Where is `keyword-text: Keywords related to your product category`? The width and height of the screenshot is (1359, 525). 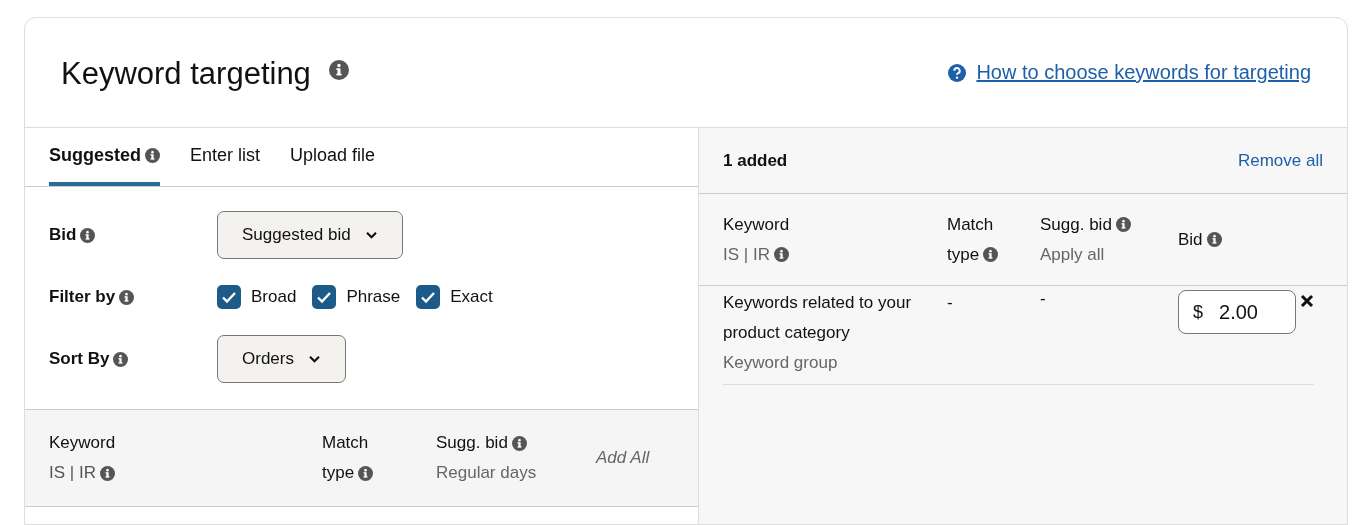
keyword-text: Keywords related to your product category is located at coordinates (818, 318).